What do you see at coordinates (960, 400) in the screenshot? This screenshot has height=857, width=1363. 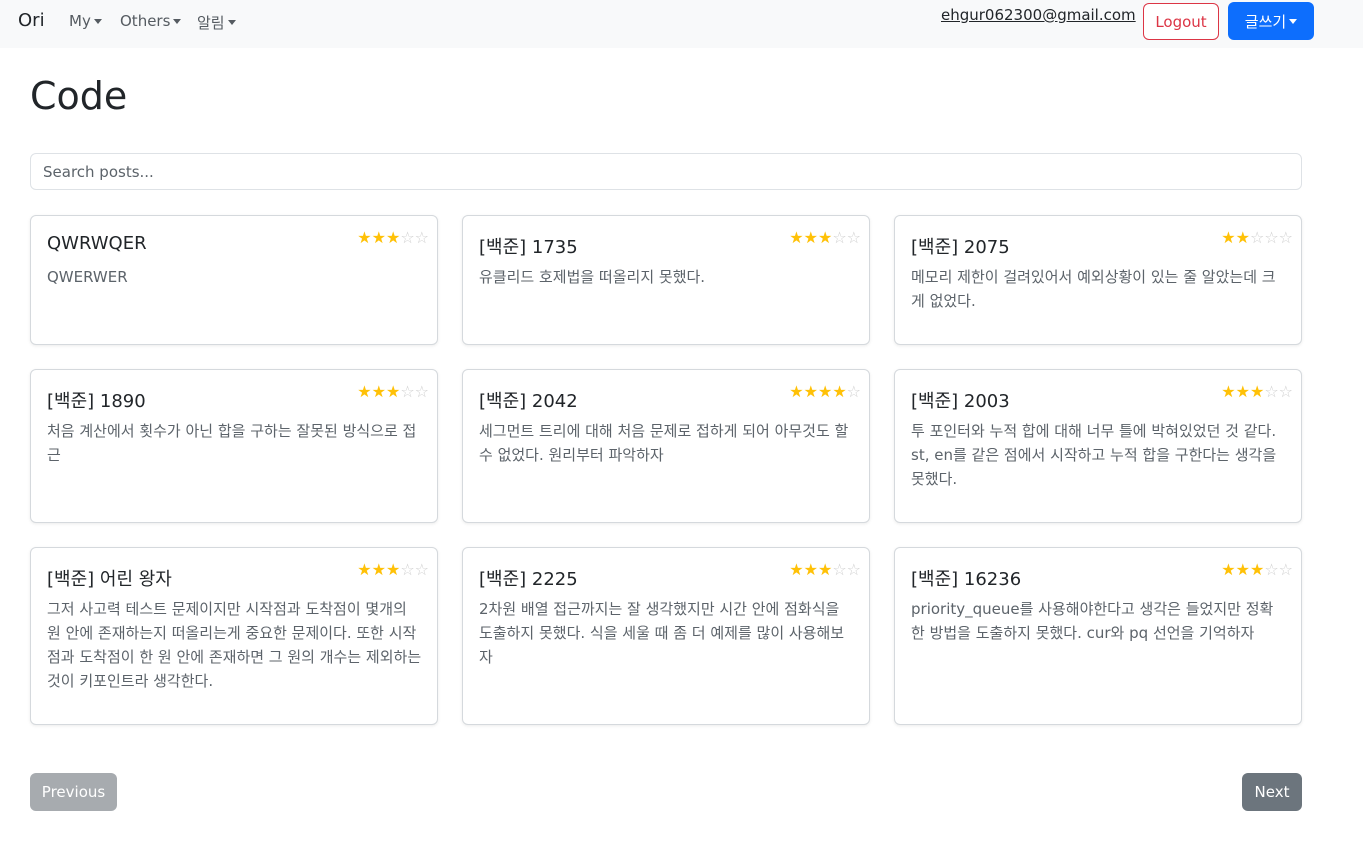 I see `post-title: [백준] 2003` at bounding box center [960, 400].